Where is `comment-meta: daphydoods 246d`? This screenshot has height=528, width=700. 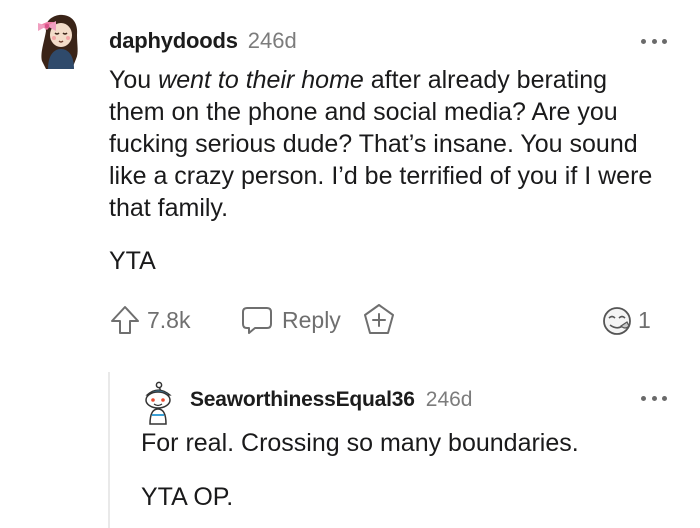
comment-meta: daphydoods 246d is located at coordinates (203, 41).